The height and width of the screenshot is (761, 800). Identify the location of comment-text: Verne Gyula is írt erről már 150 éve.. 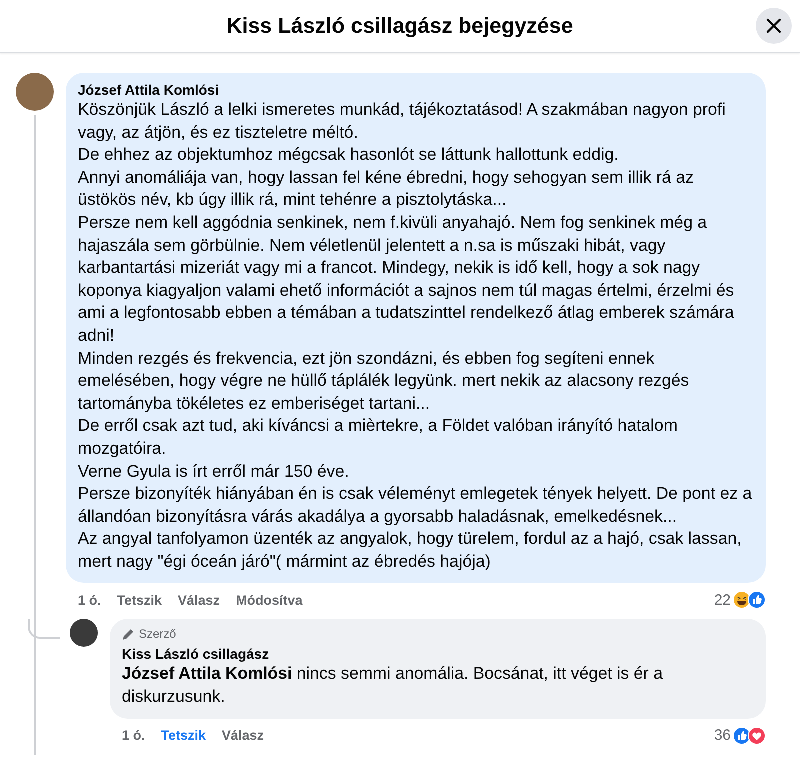
(214, 471).